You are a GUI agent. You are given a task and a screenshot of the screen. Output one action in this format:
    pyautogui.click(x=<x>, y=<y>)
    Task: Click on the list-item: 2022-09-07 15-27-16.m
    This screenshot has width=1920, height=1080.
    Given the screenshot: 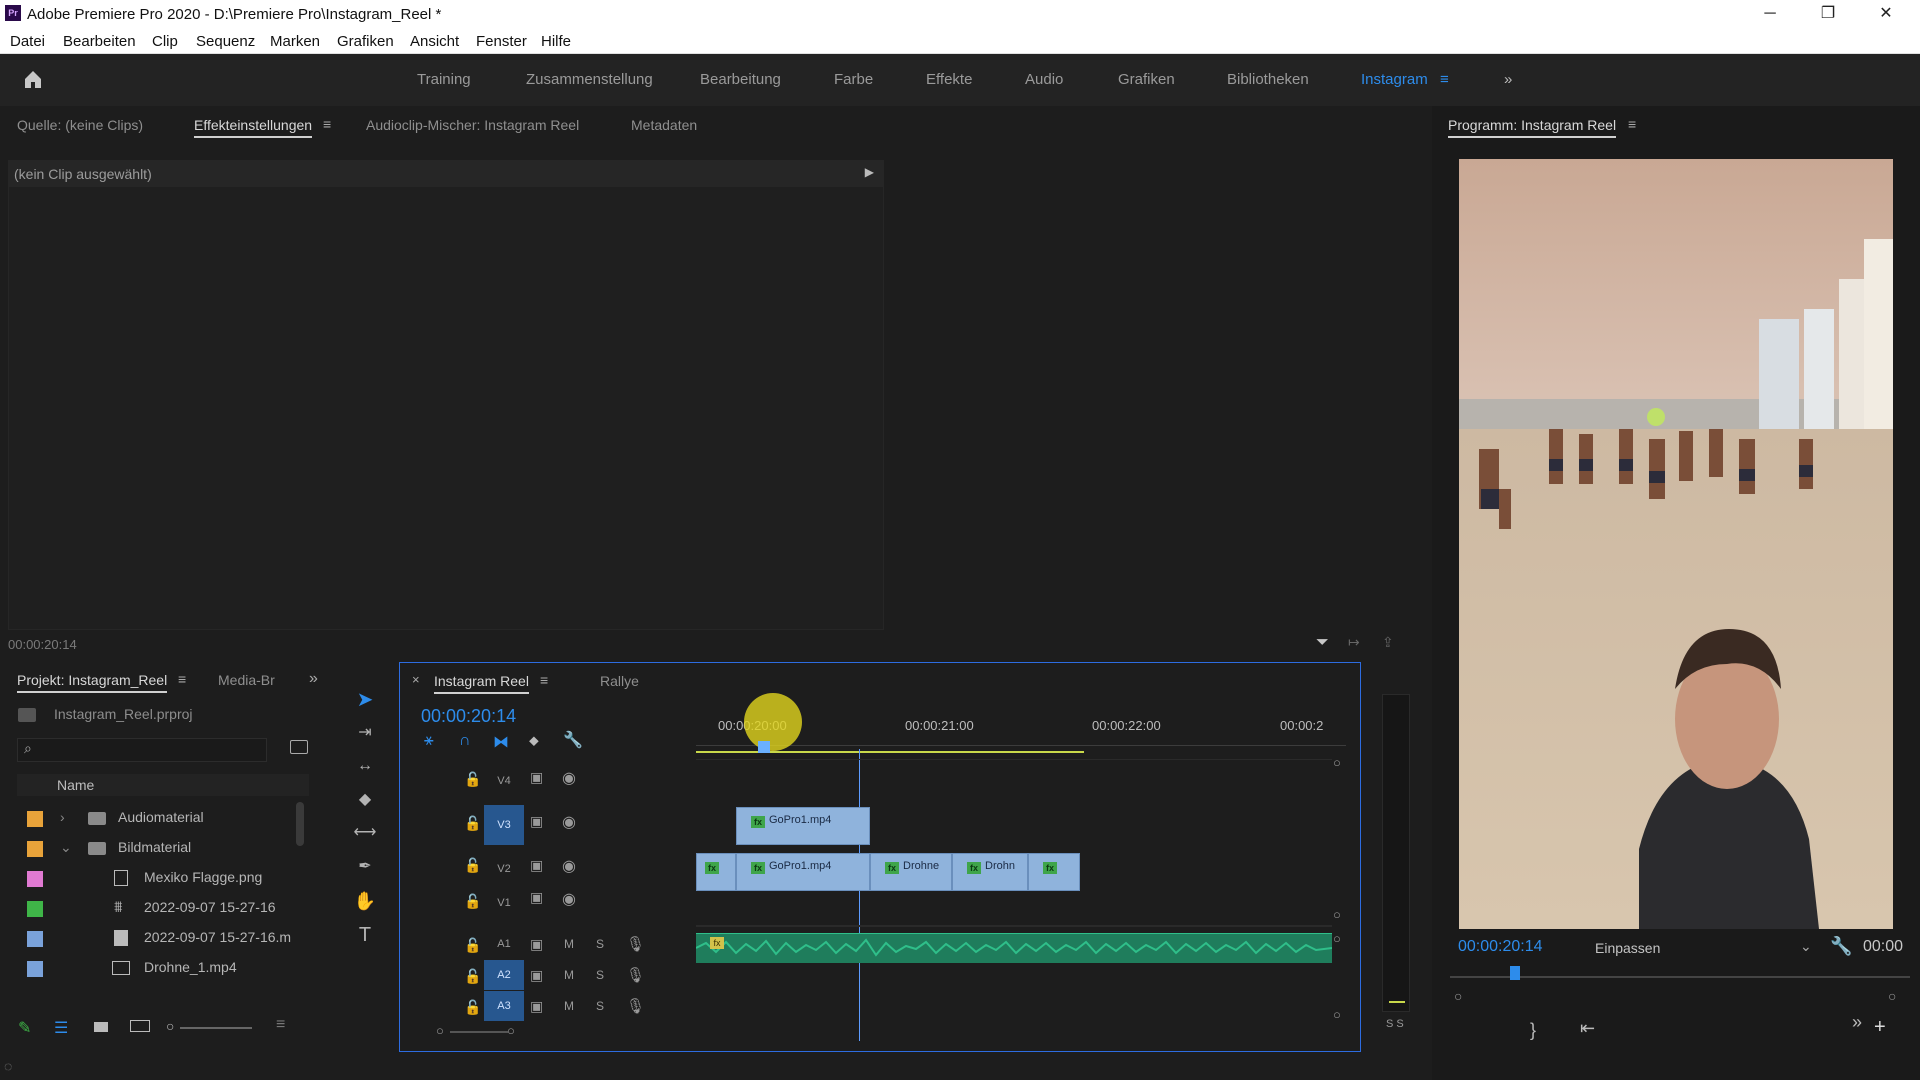 What is the action you would take?
    pyautogui.click(x=161, y=937)
    